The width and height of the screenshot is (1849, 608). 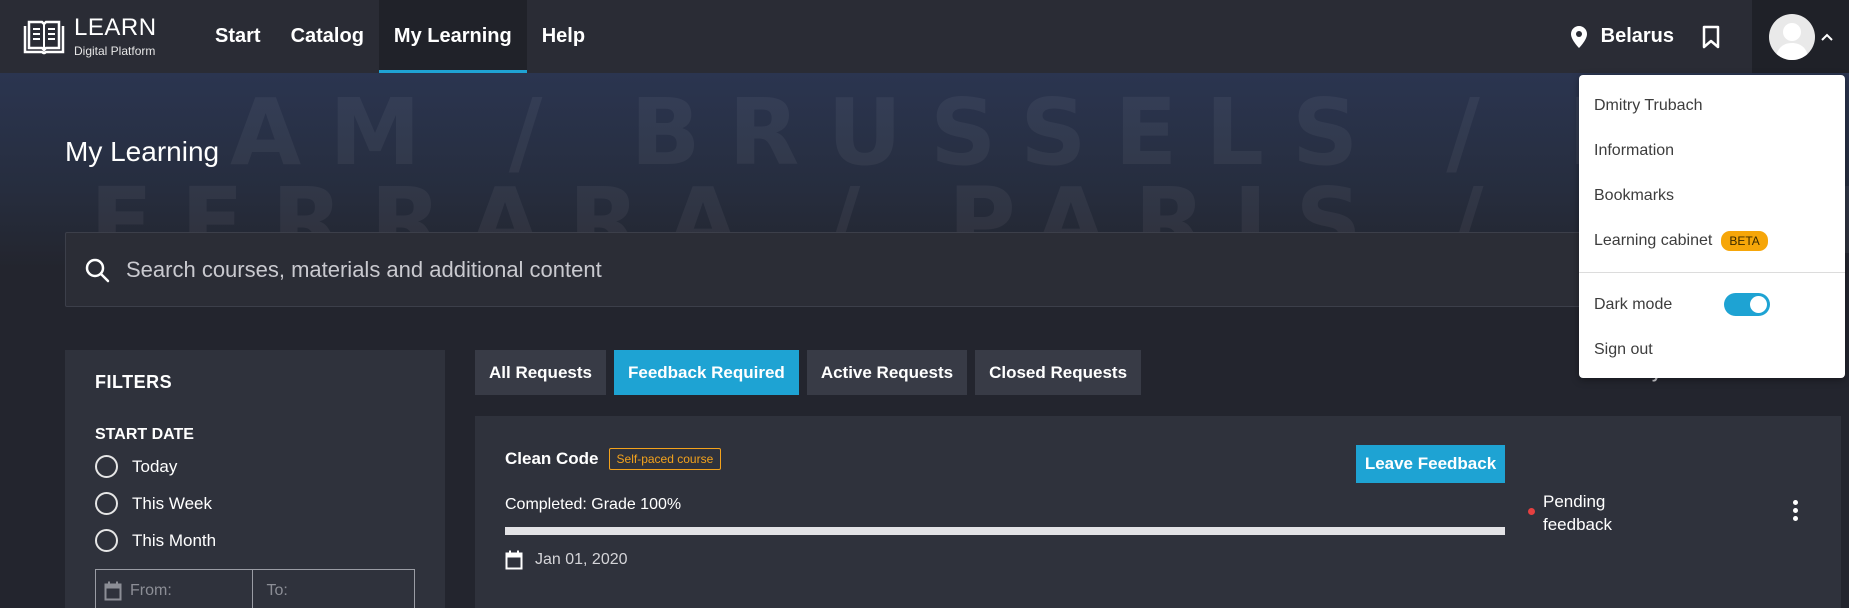 What do you see at coordinates (255, 503) in the screenshot?
I see `filter-option-this-week: This Week` at bounding box center [255, 503].